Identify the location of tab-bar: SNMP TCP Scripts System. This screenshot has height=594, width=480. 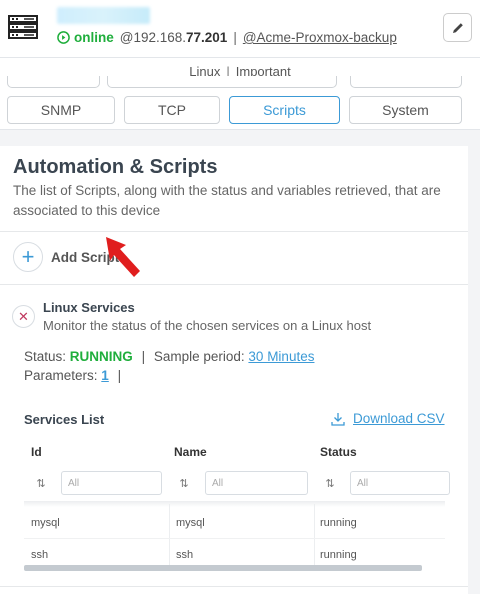
(240, 103).